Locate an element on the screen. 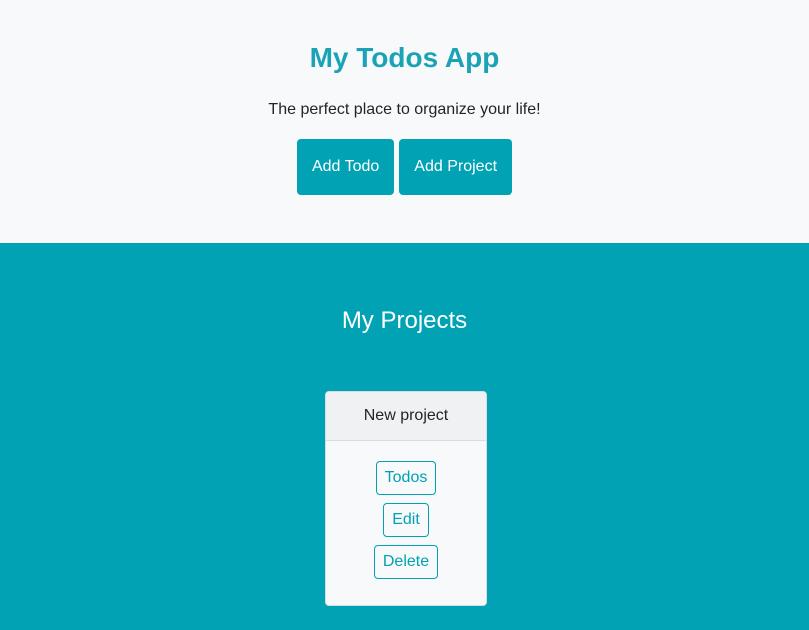 The width and height of the screenshot is (809, 630). tagline: The perfect place to organize your life! is located at coordinates (404, 109).